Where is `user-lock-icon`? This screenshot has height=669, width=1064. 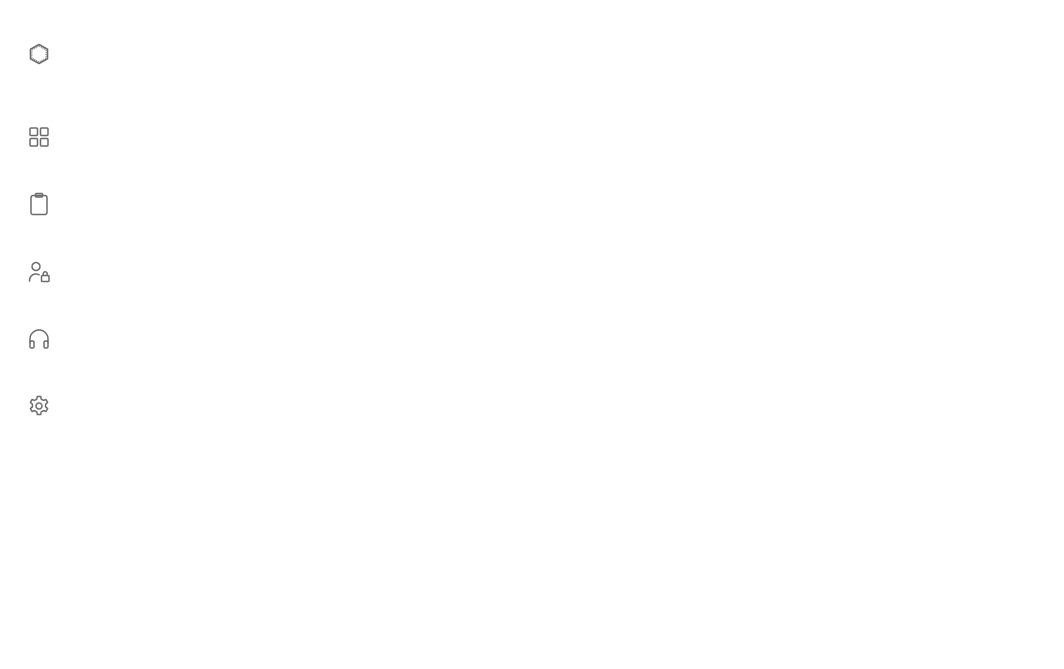
user-lock-icon is located at coordinates (39, 272).